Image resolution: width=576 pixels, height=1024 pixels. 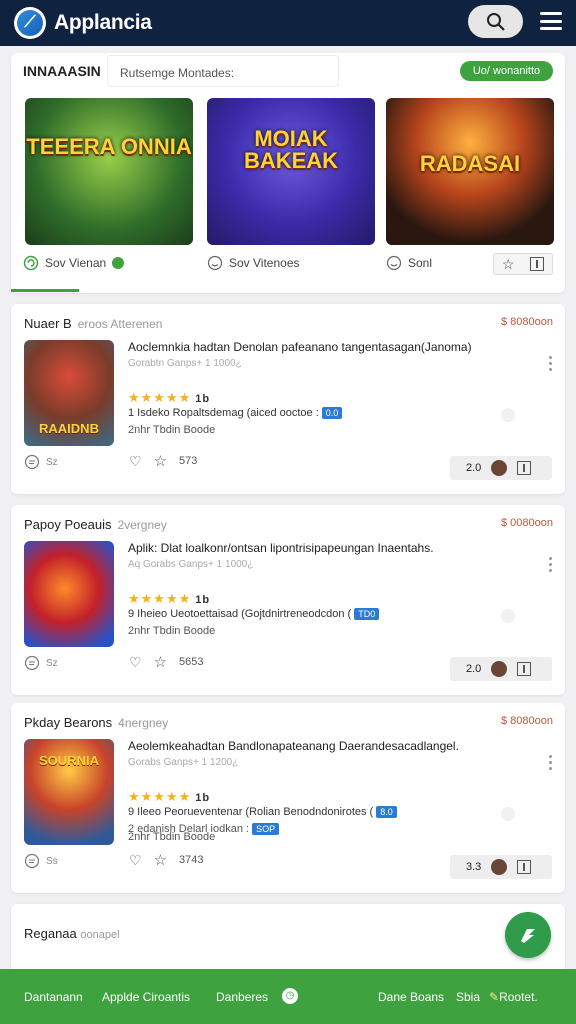 What do you see at coordinates (31, 263) in the screenshot?
I see `refresh-icon` at bounding box center [31, 263].